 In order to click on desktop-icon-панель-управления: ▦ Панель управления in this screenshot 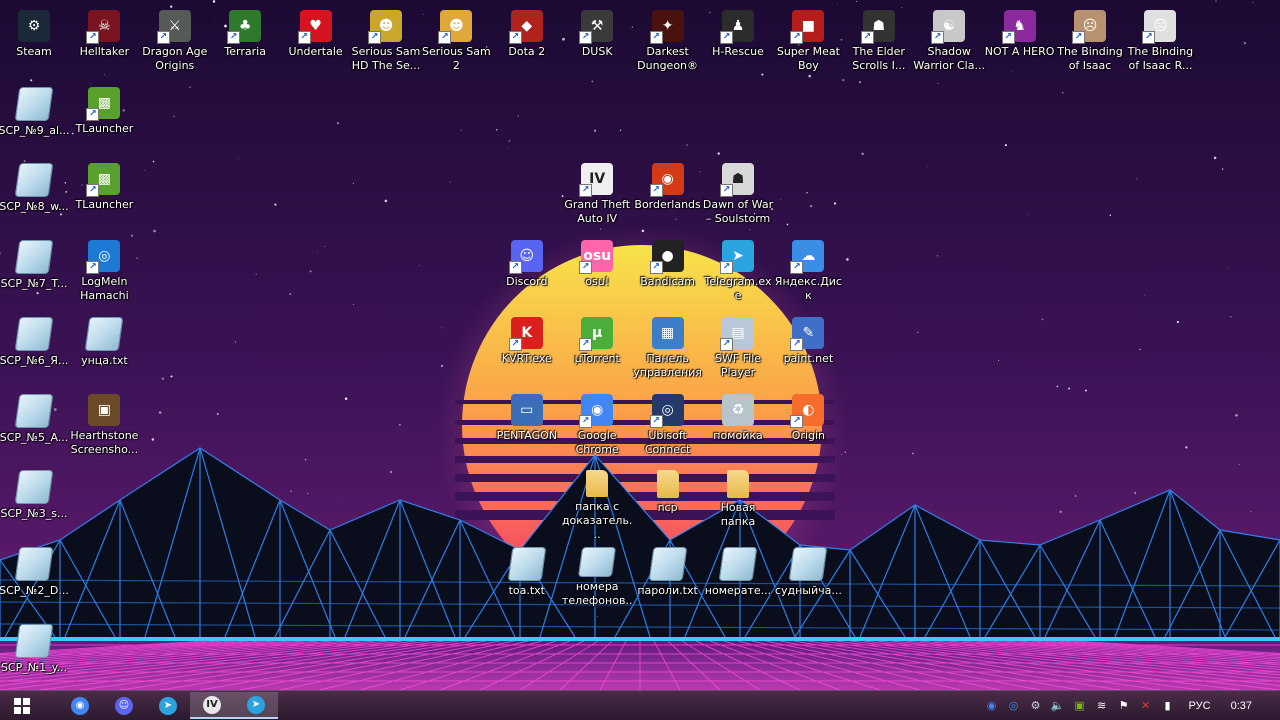, I will do `click(668, 350)`.